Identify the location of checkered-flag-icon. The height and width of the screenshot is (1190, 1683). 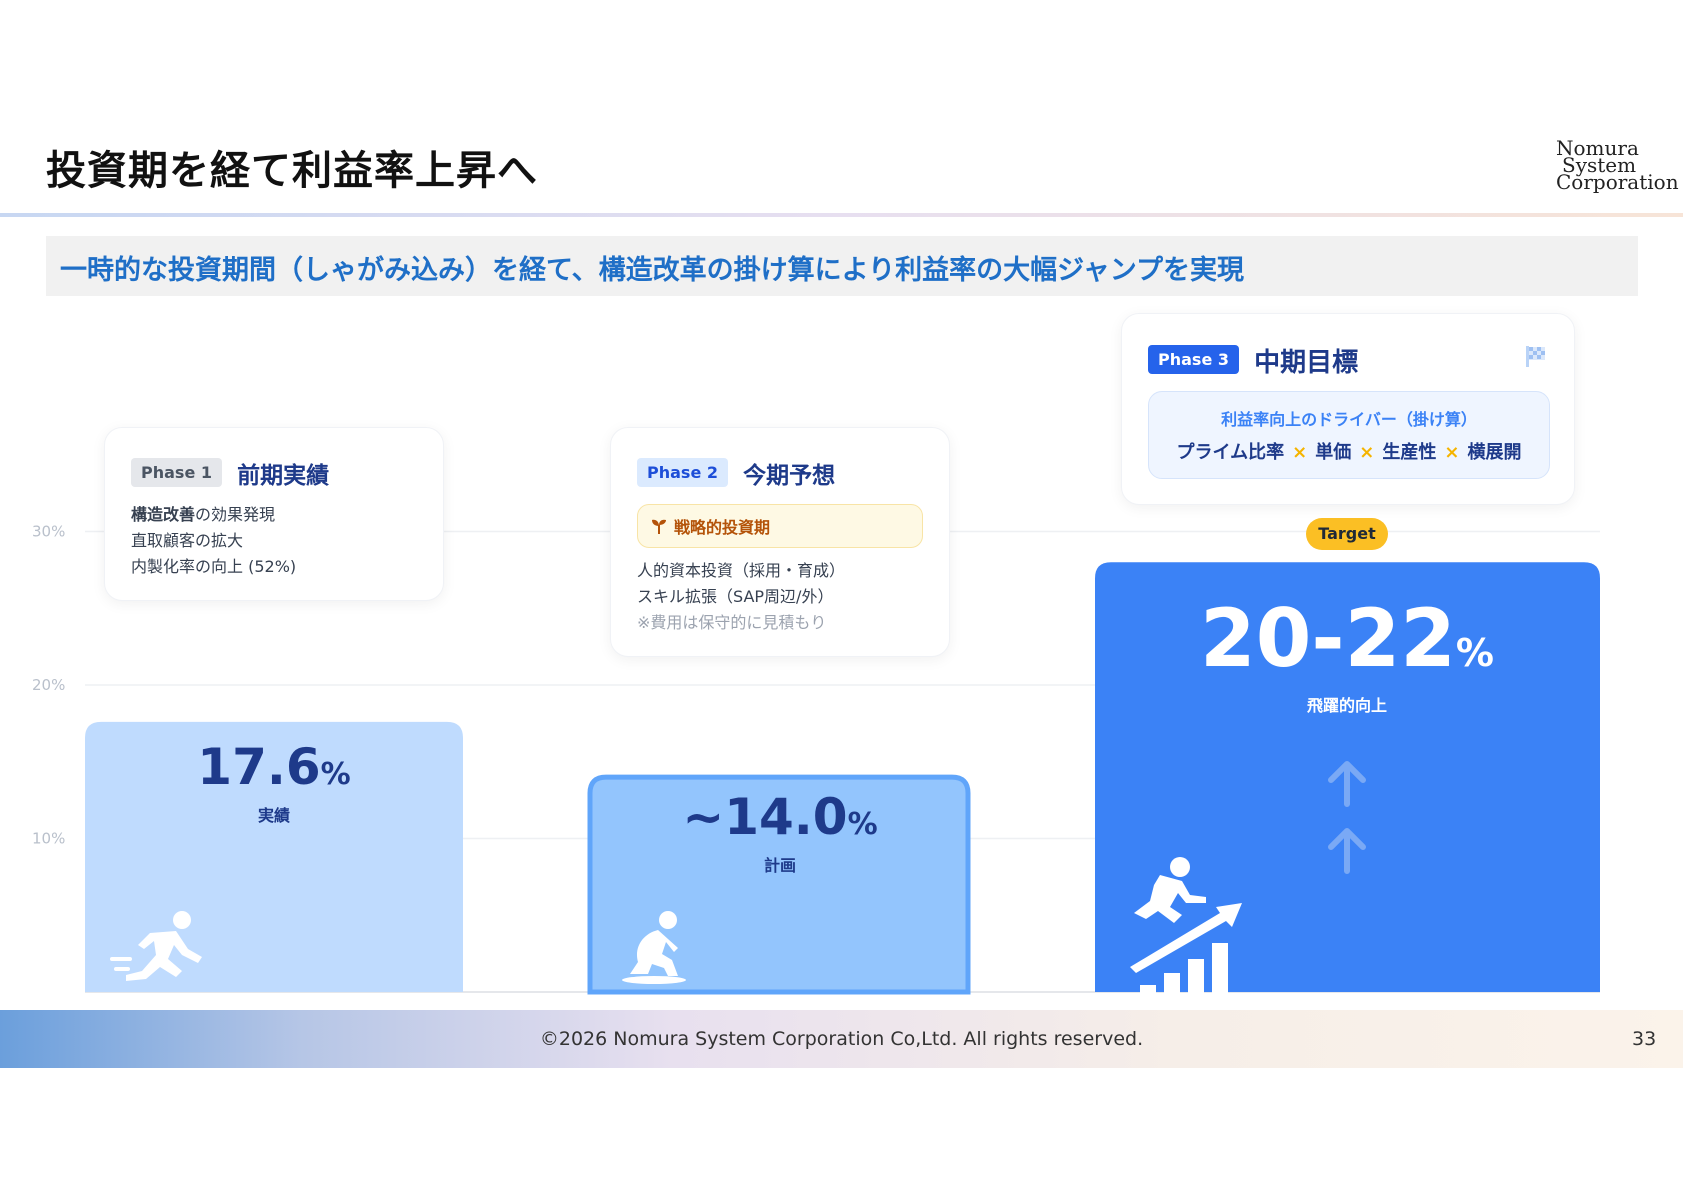
(1535, 356).